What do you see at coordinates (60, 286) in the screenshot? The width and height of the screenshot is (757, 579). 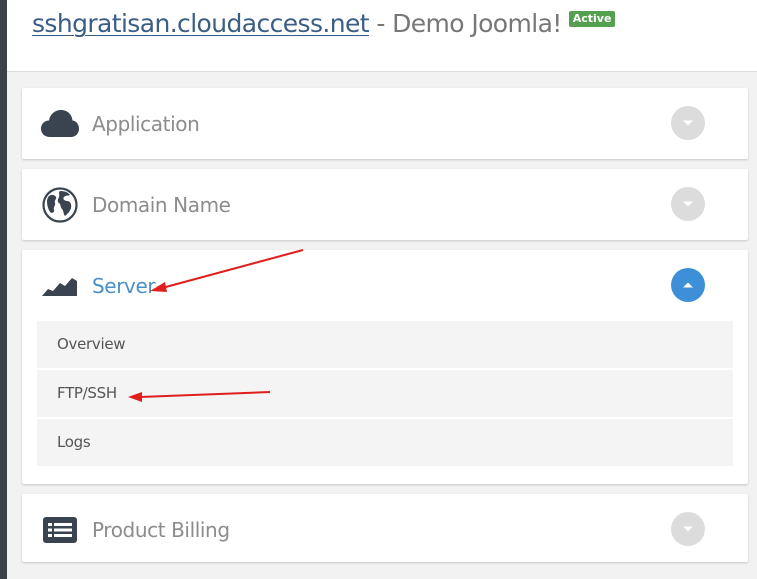 I see `server-graph-icon` at bounding box center [60, 286].